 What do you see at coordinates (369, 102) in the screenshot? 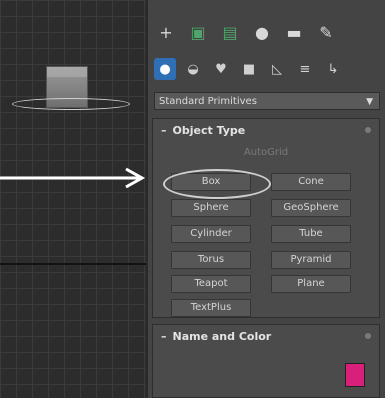
I see `chevron-down-icon: ▼` at bounding box center [369, 102].